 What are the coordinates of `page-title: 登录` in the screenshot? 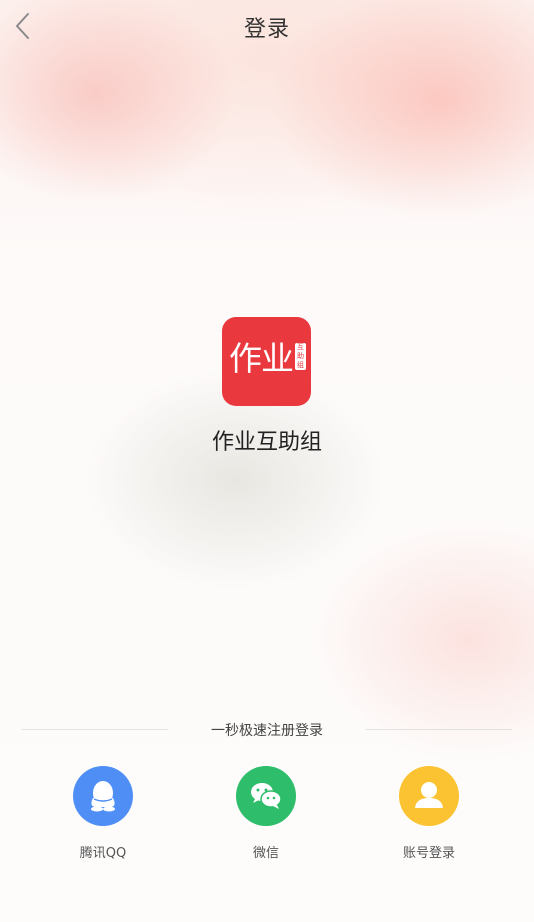 It's located at (266, 29).